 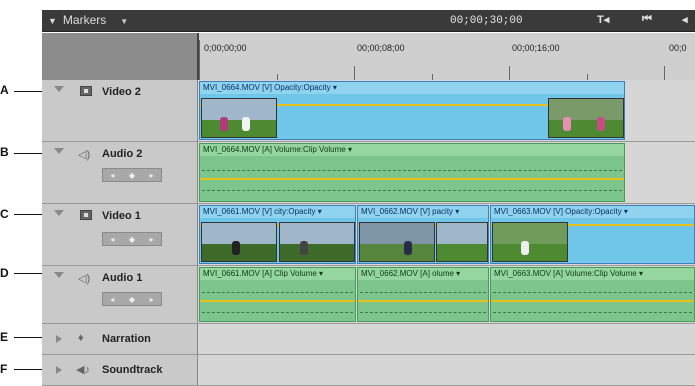 What do you see at coordinates (412, 110) in the screenshot?
I see `video-clip: MVI_0664.MOV [V] Opacity:Opacity ▾` at bounding box center [412, 110].